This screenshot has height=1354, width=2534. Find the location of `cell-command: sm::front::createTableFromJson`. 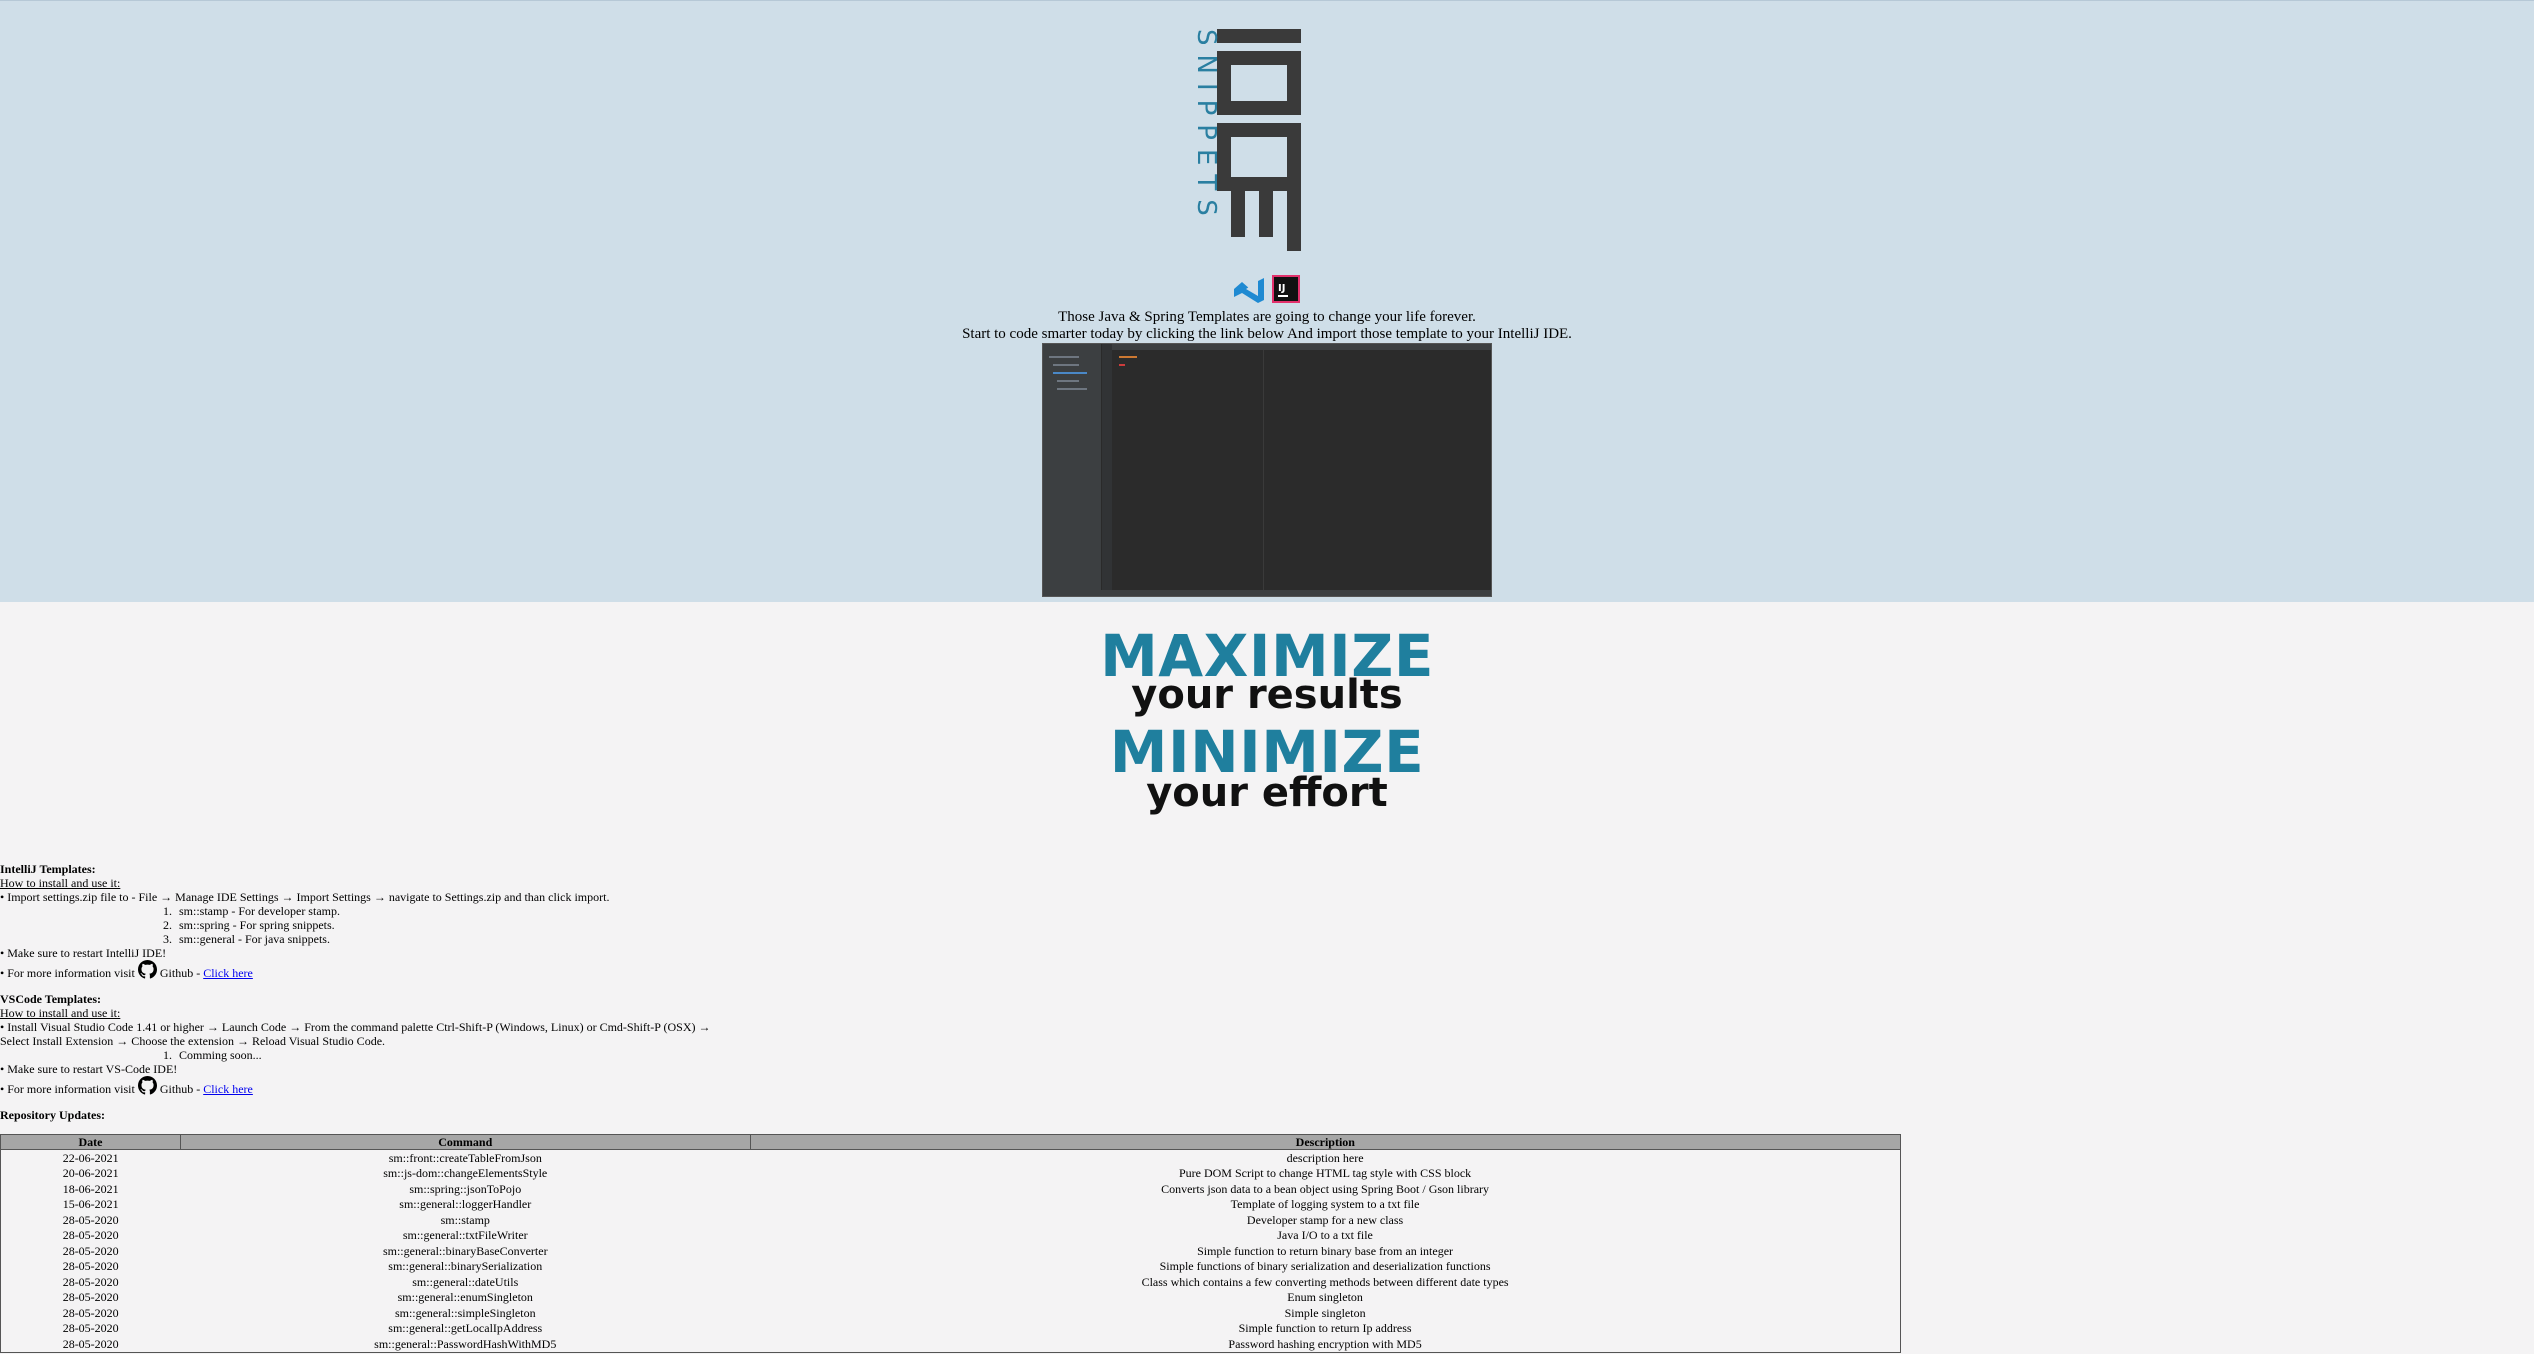

cell-command: sm::front::createTableFromJson is located at coordinates (465, 1157).